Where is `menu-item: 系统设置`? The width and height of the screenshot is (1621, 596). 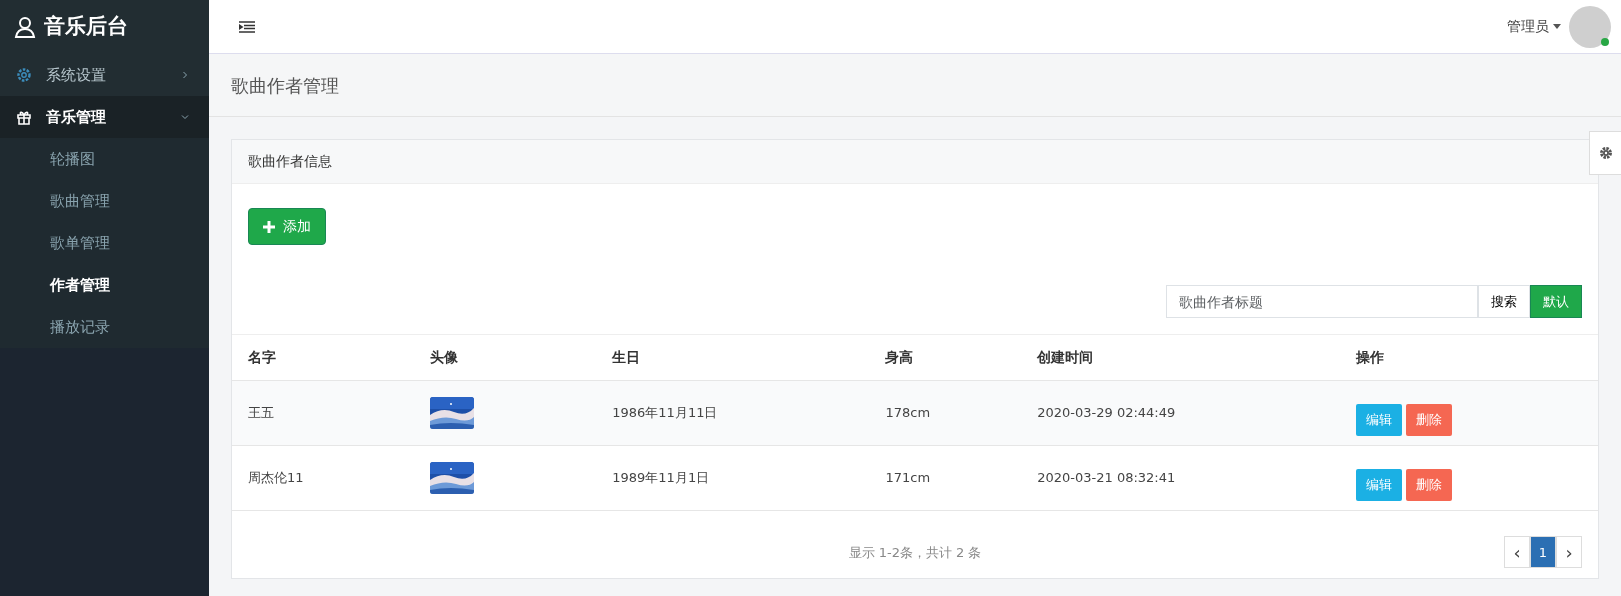 menu-item: 系统设置 is located at coordinates (104, 75).